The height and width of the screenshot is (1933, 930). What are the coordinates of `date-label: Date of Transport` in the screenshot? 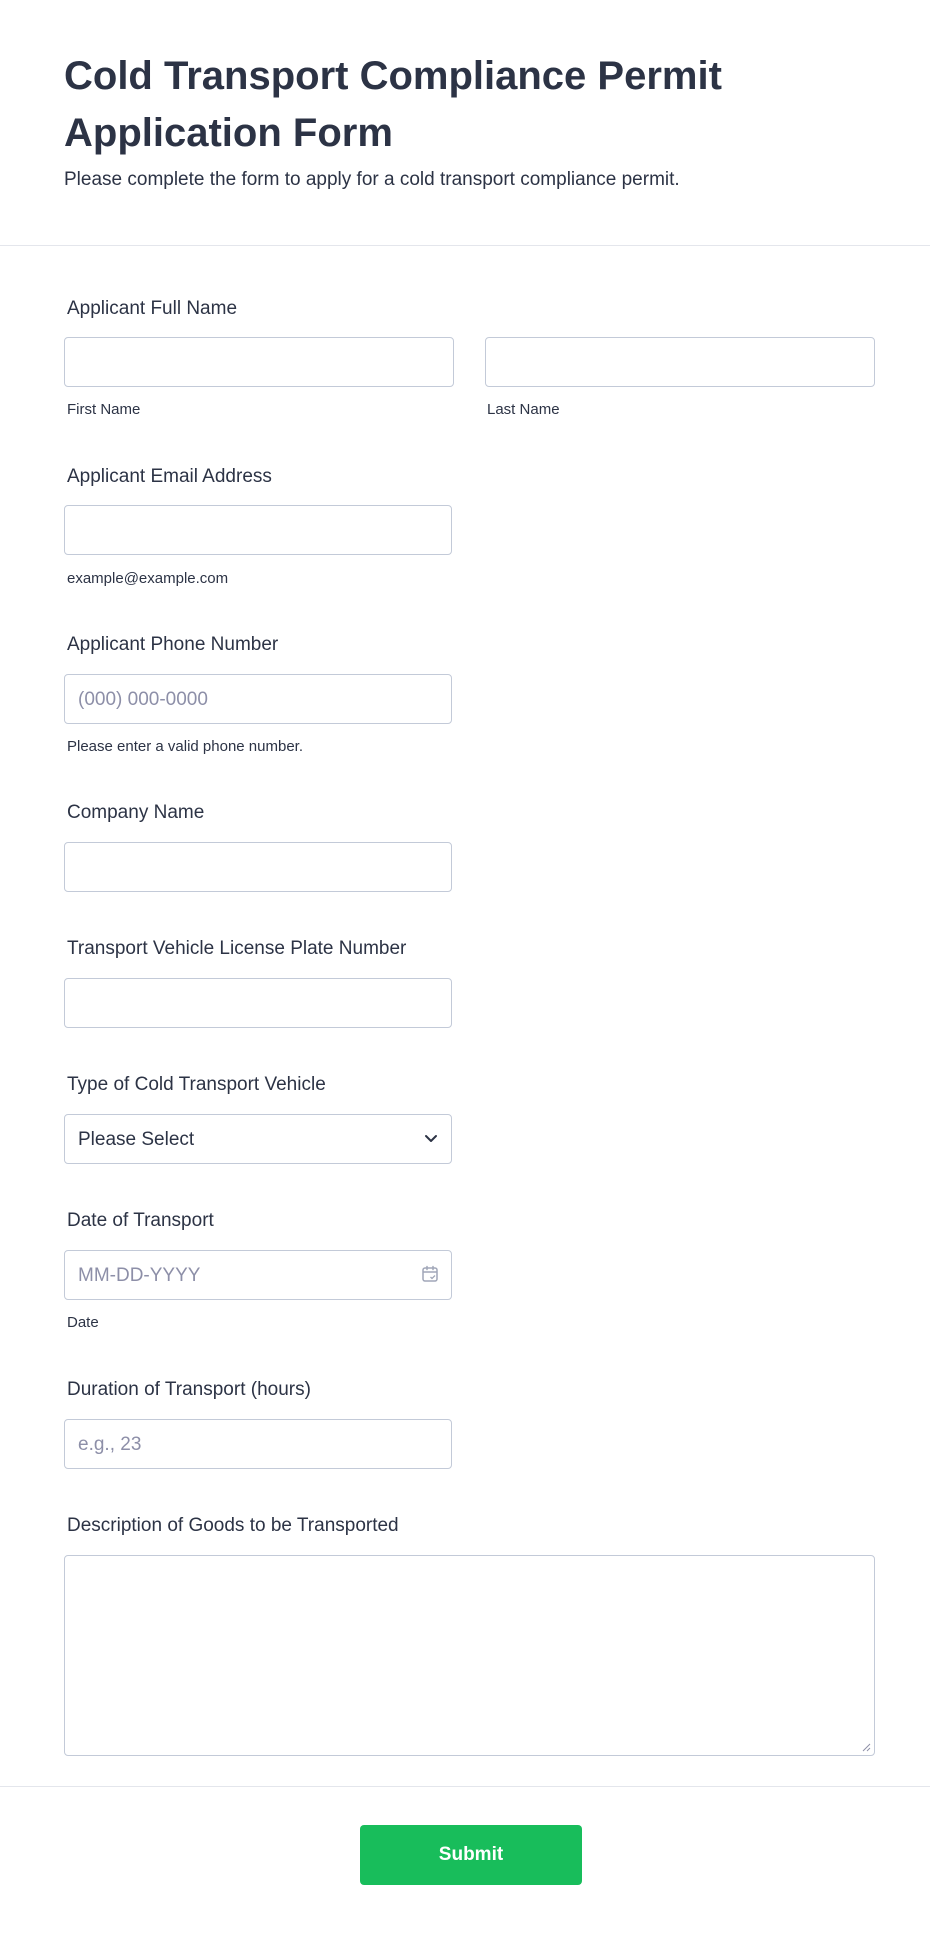 It's located at (140, 1220).